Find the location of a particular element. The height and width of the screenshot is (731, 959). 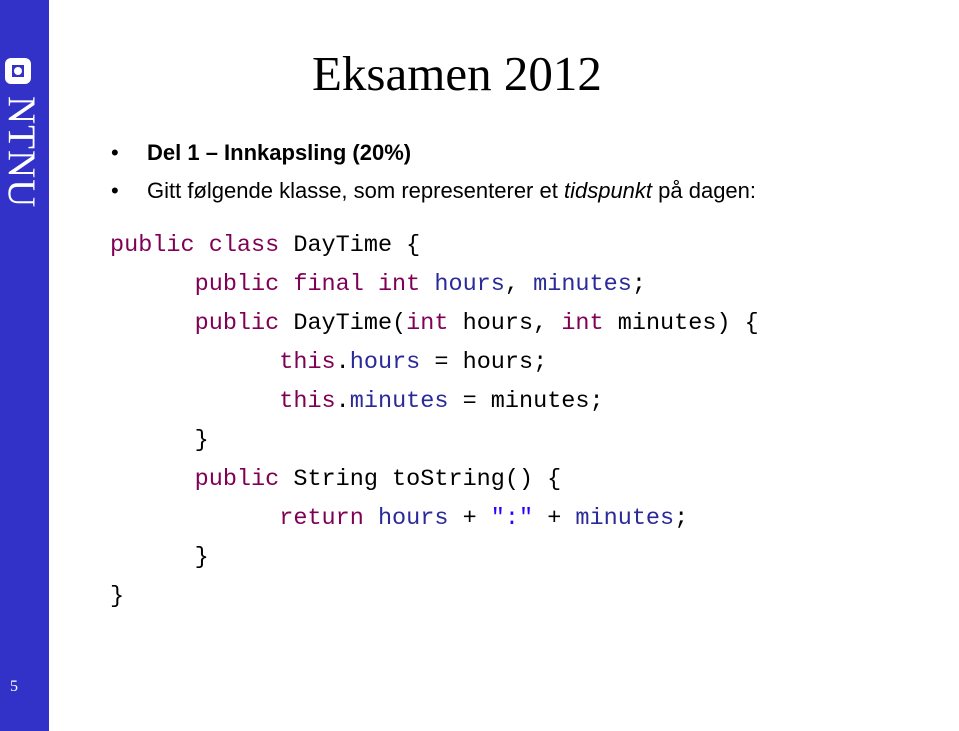

code-line: public String toString() { is located at coordinates (434, 479).